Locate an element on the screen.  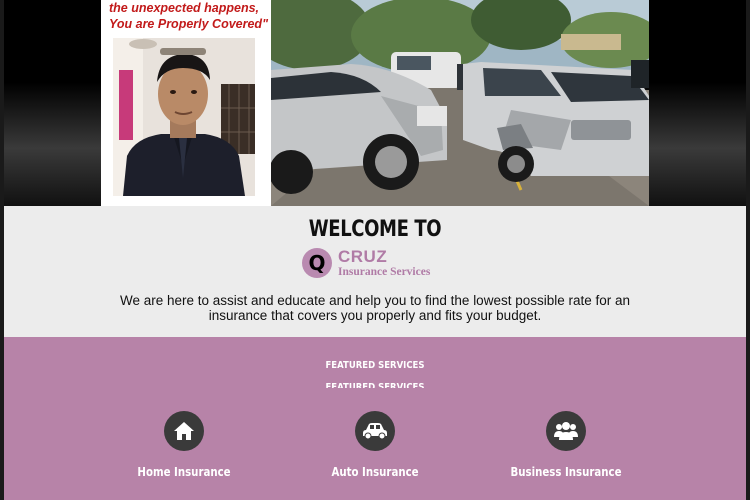
logo-subtitle: Insurance Services is located at coordinates (384, 272).